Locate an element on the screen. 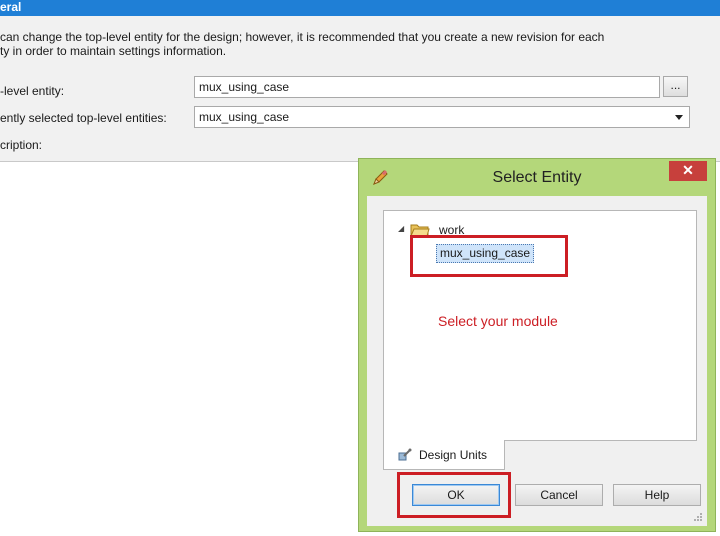 The image size is (720, 536). recent-entities-value: mux_using_case is located at coordinates (244, 117).